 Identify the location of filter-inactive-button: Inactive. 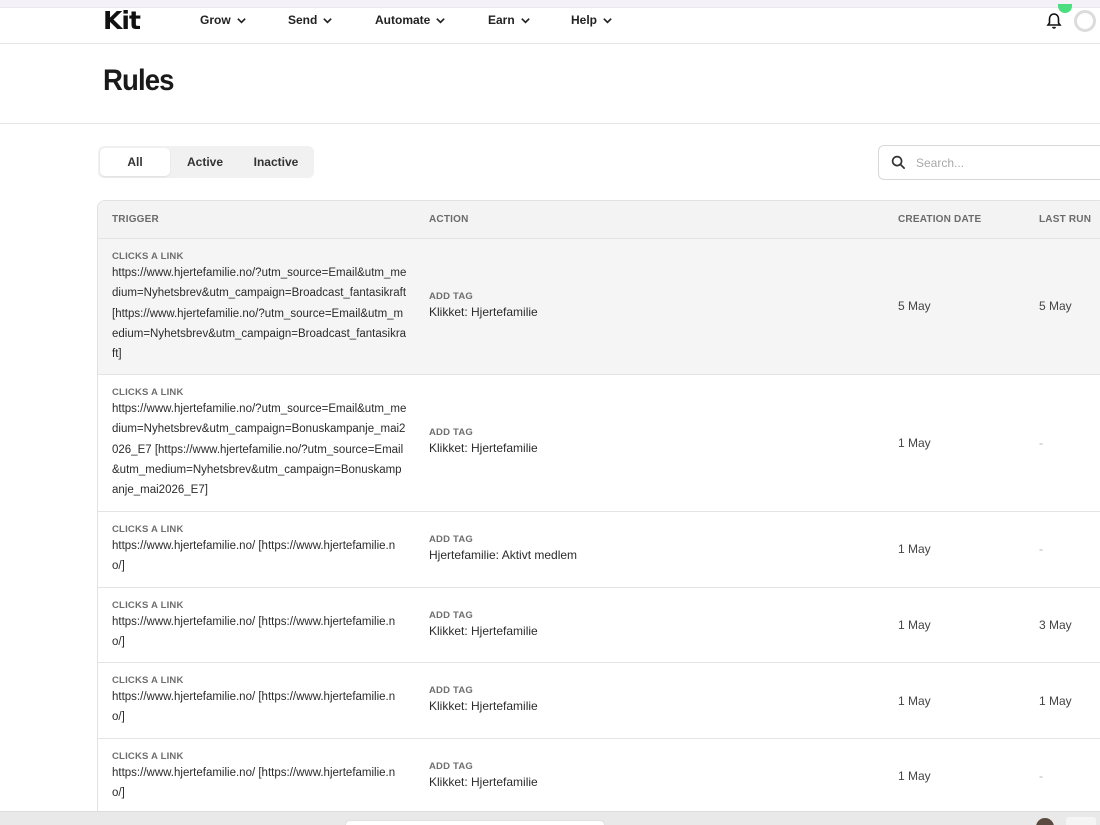
(276, 162).